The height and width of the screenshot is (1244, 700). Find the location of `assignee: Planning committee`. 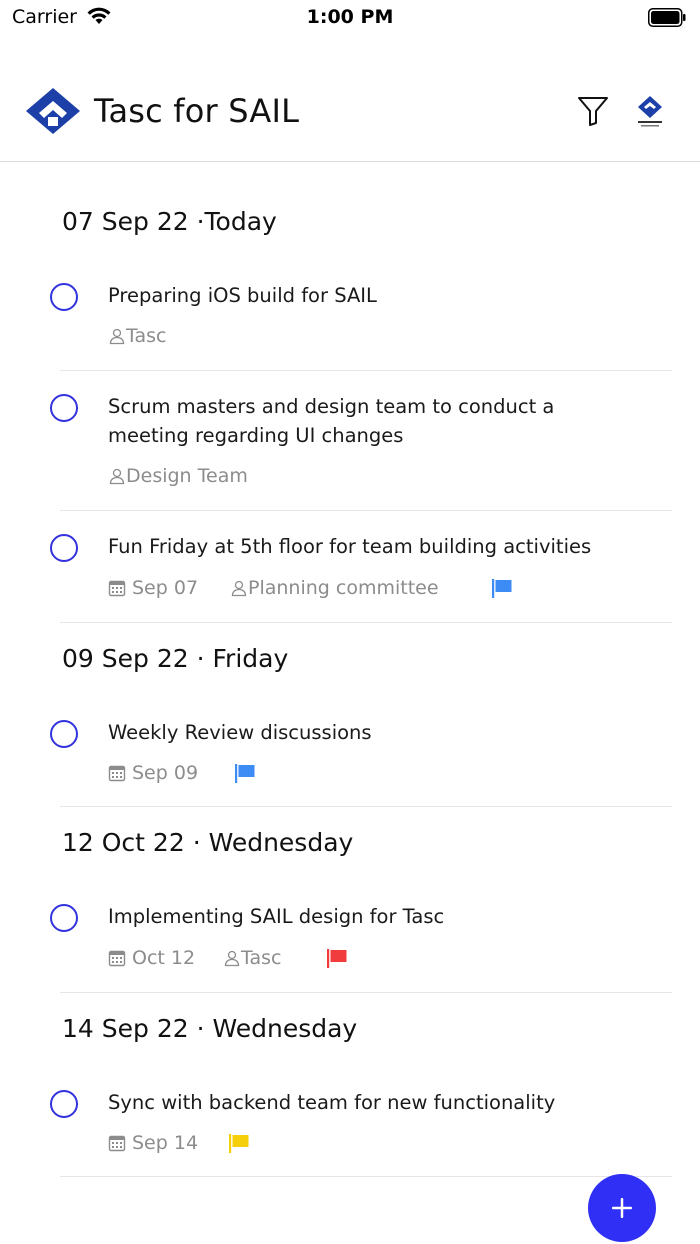

assignee: Planning committee is located at coordinates (334, 588).